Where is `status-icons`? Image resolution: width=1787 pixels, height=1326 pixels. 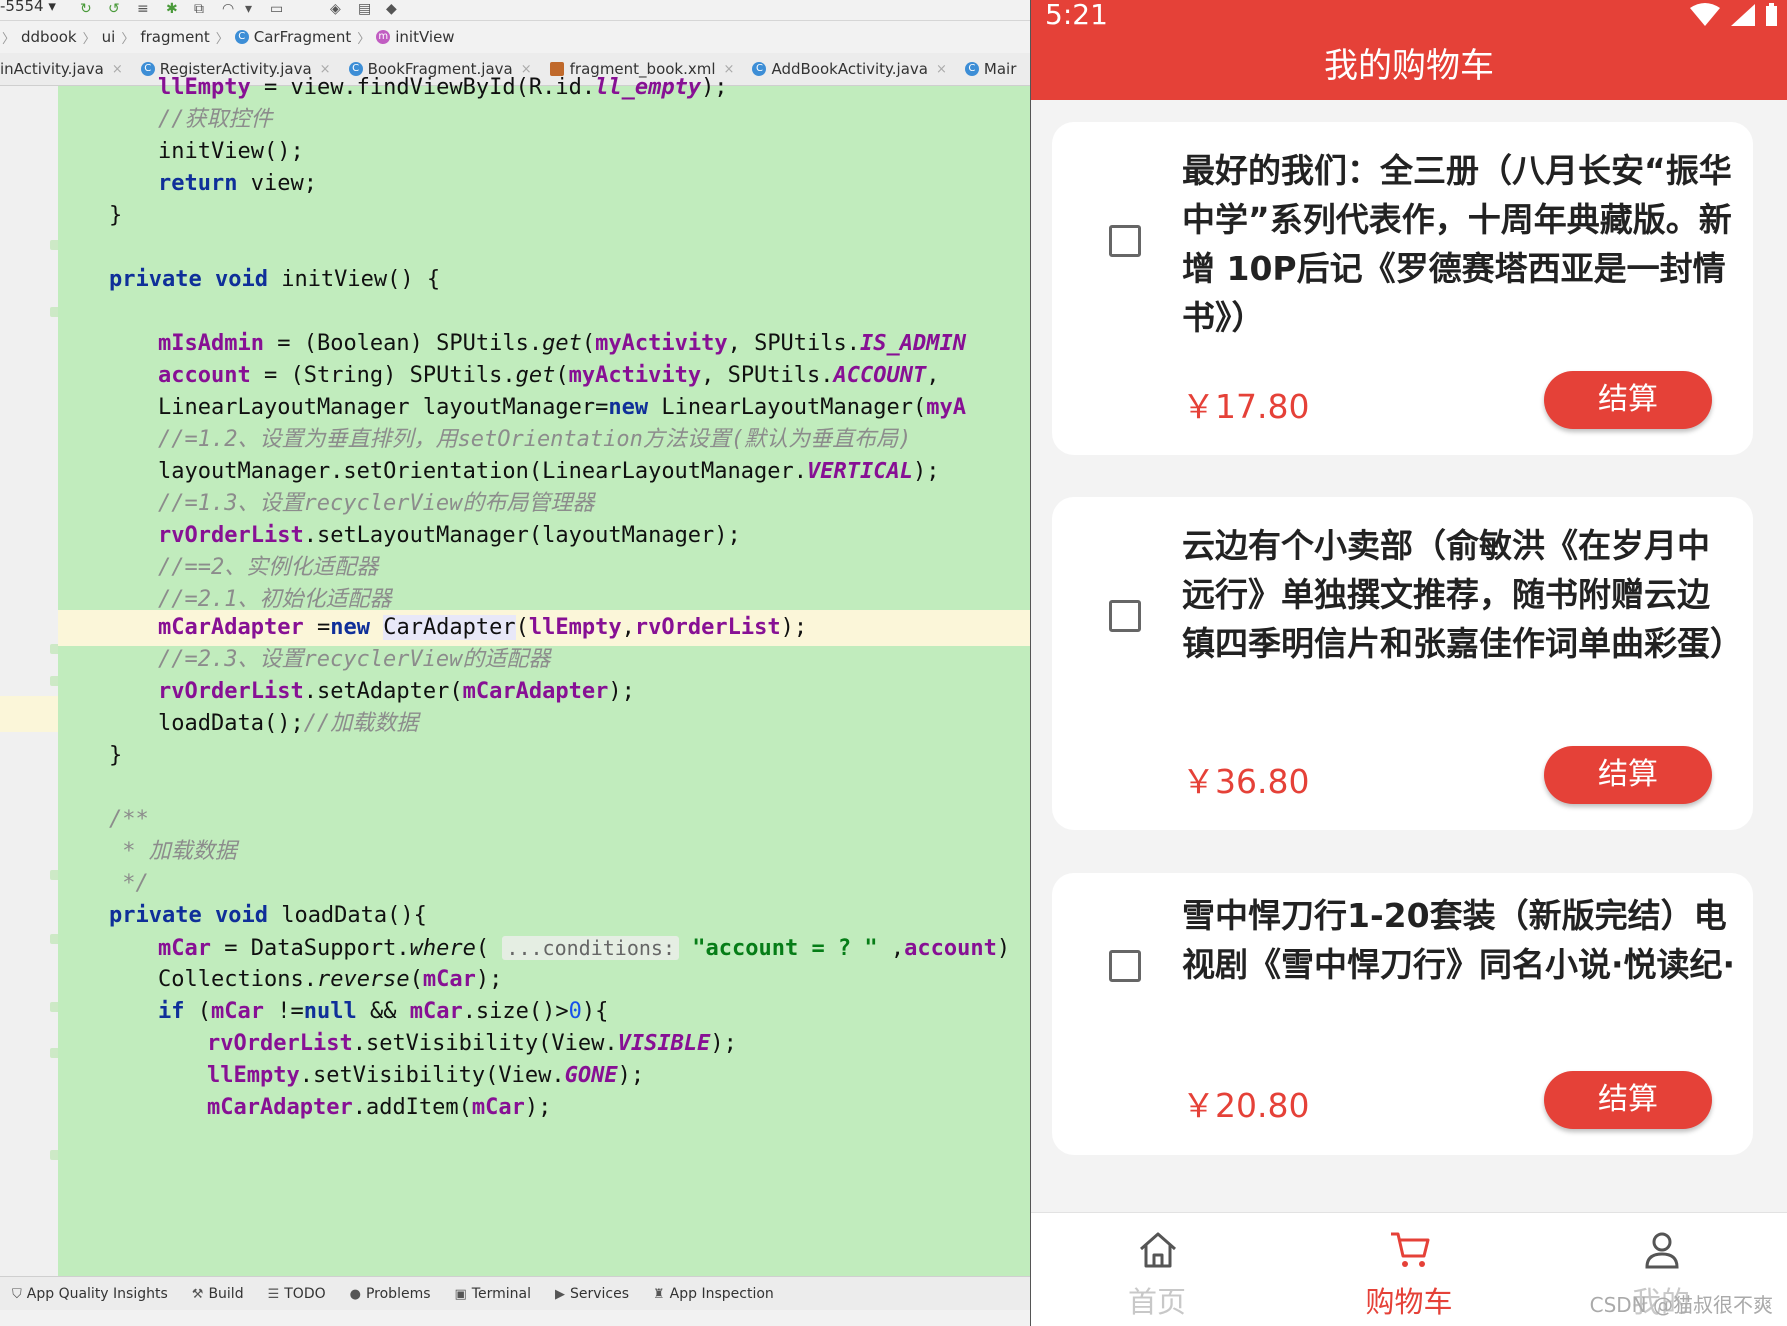 status-icons is located at coordinates (1734, 15).